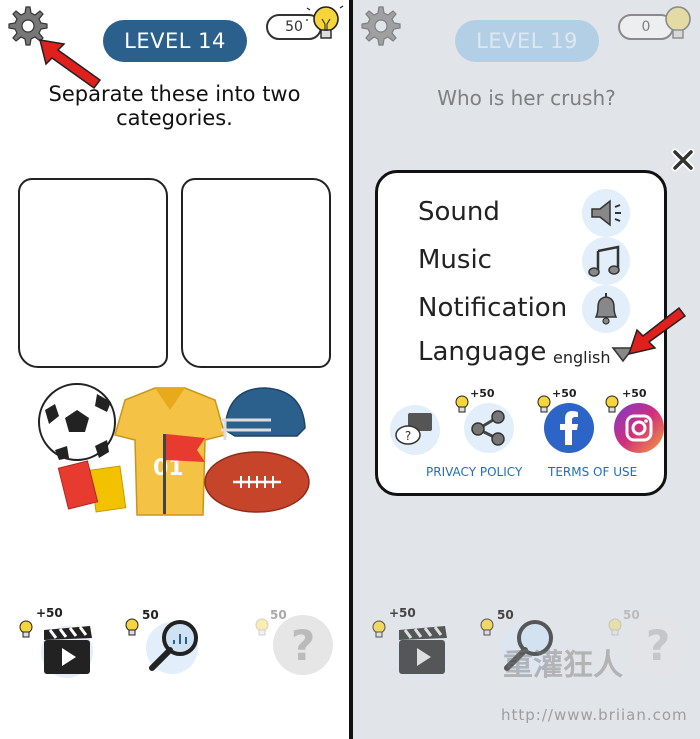 The height and width of the screenshot is (739, 700). What do you see at coordinates (592, 472) in the screenshot?
I see `terms-of-use-link: TERMS OF USE` at bounding box center [592, 472].